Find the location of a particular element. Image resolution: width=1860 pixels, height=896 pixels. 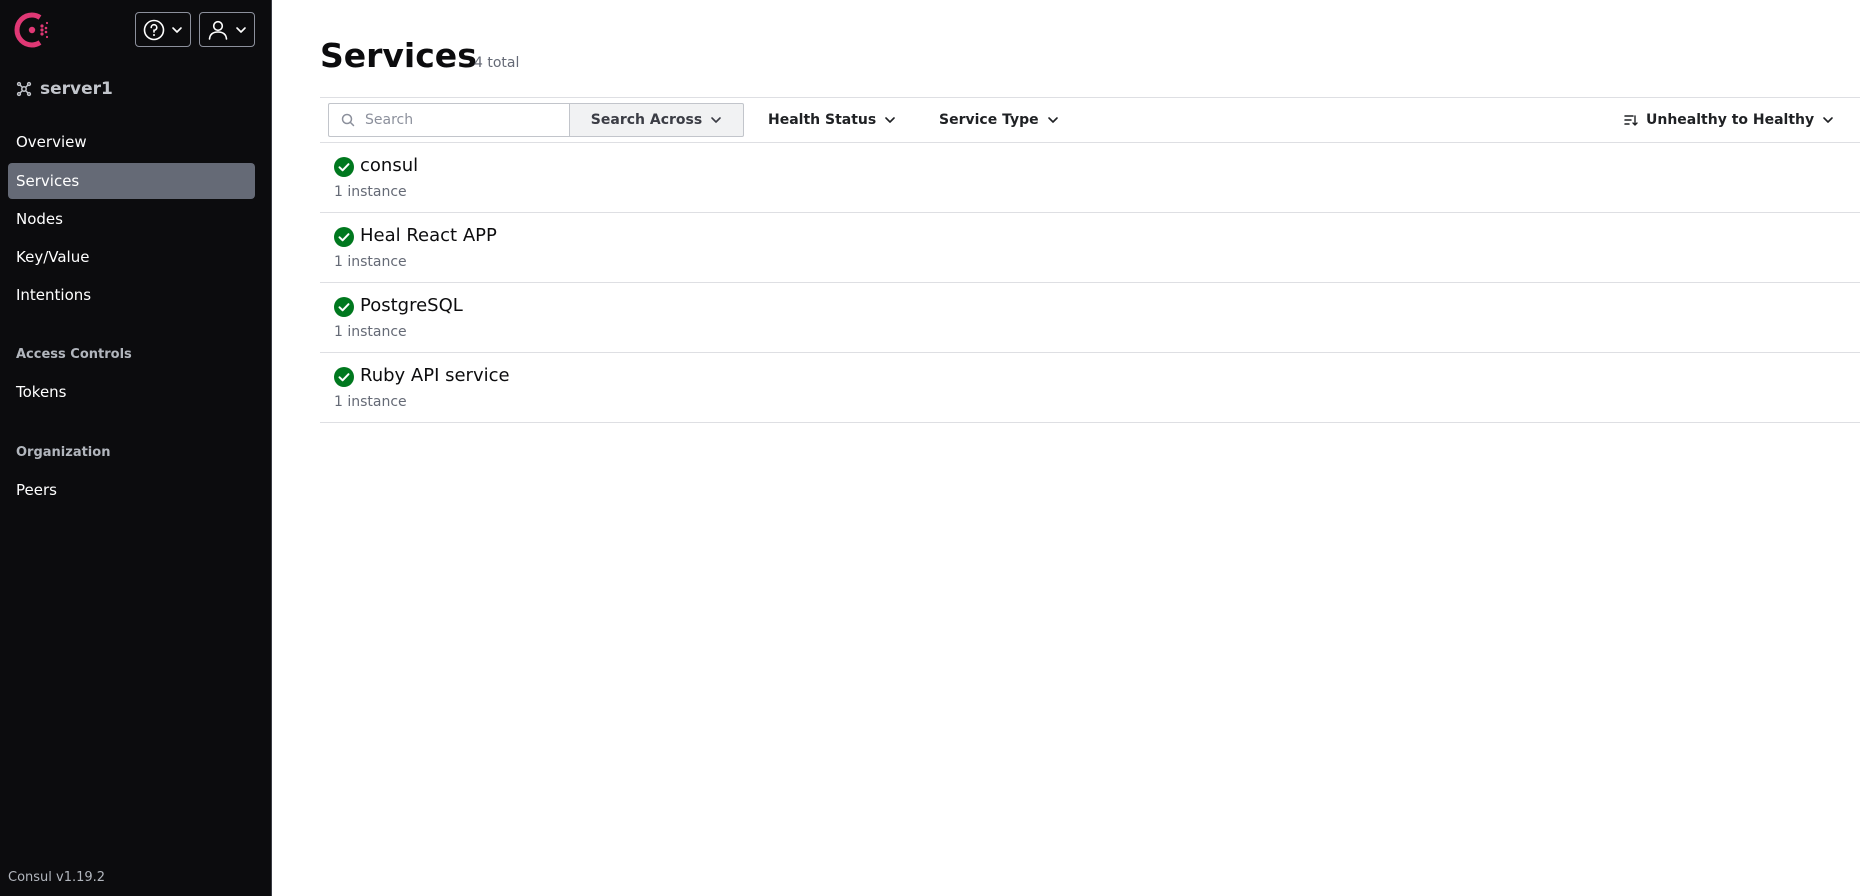

total-count: 4 total is located at coordinates (497, 63).